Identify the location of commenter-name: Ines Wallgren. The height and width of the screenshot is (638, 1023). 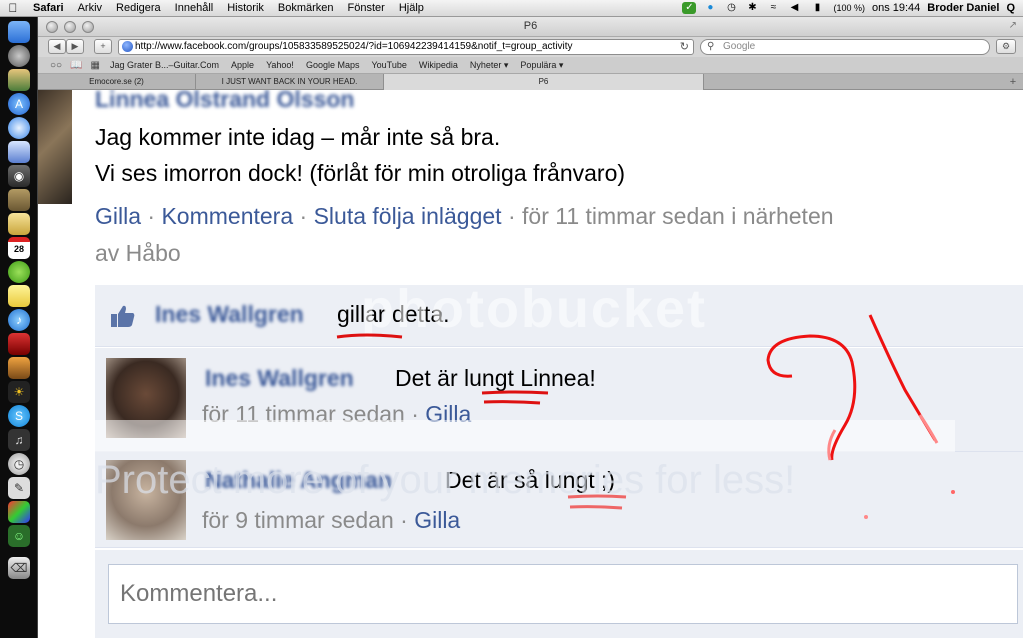
(279, 378).